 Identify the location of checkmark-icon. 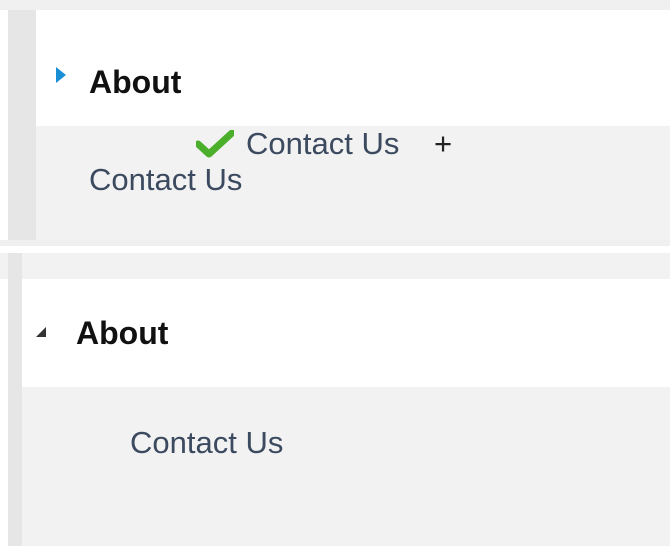
(215, 144).